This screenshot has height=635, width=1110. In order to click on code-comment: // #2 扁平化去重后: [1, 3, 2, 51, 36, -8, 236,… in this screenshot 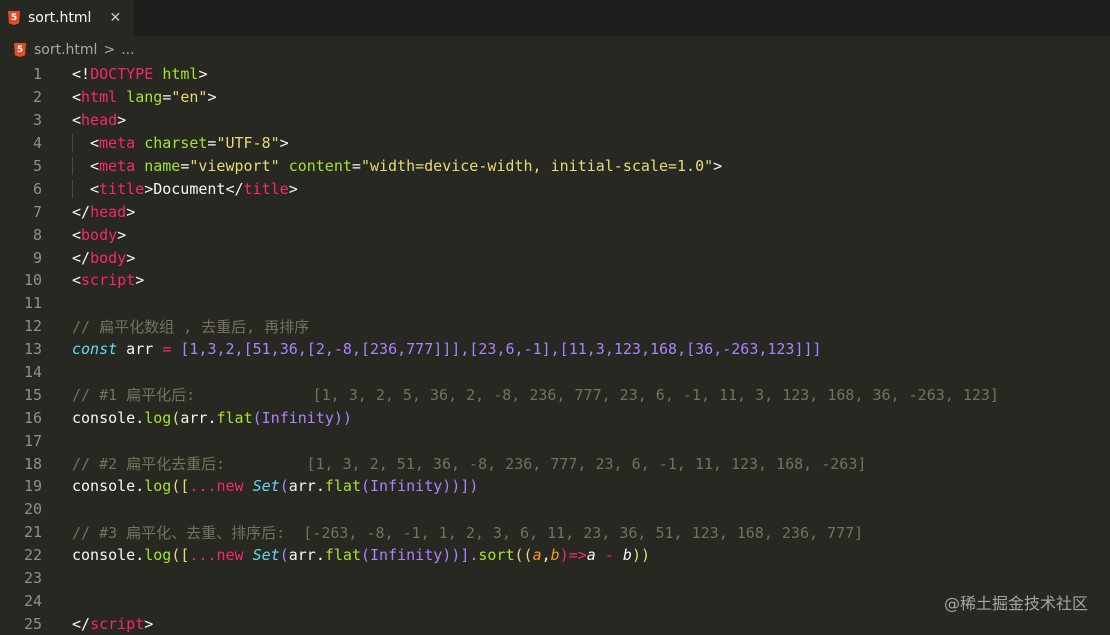, I will do `click(469, 464)`.